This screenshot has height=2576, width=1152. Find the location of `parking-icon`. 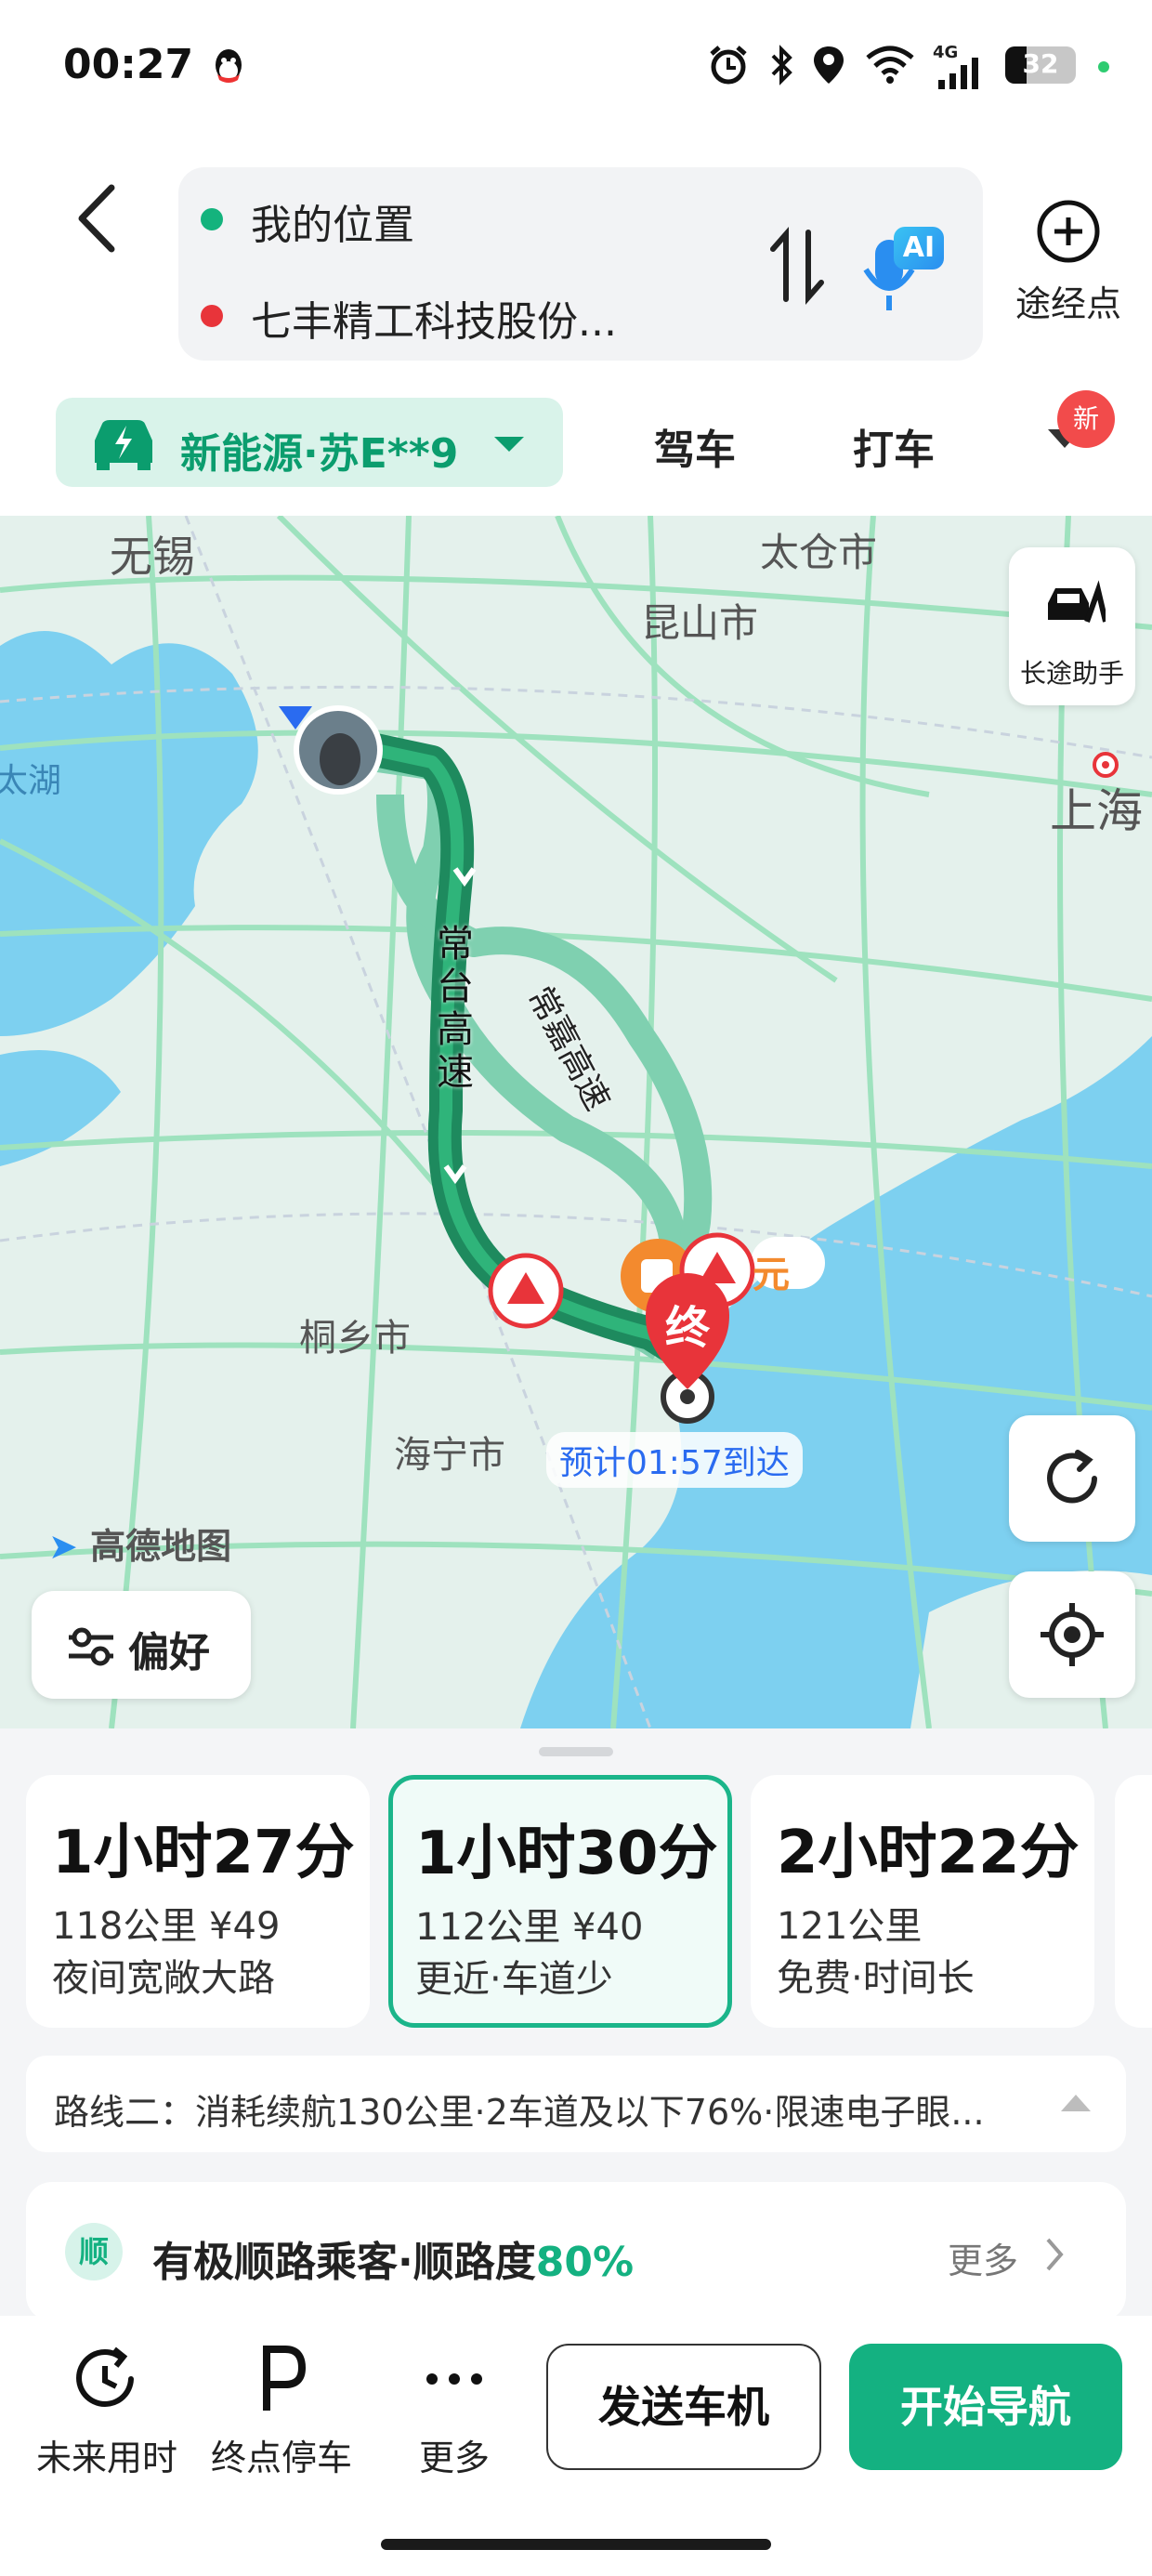

parking-icon is located at coordinates (285, 2378).